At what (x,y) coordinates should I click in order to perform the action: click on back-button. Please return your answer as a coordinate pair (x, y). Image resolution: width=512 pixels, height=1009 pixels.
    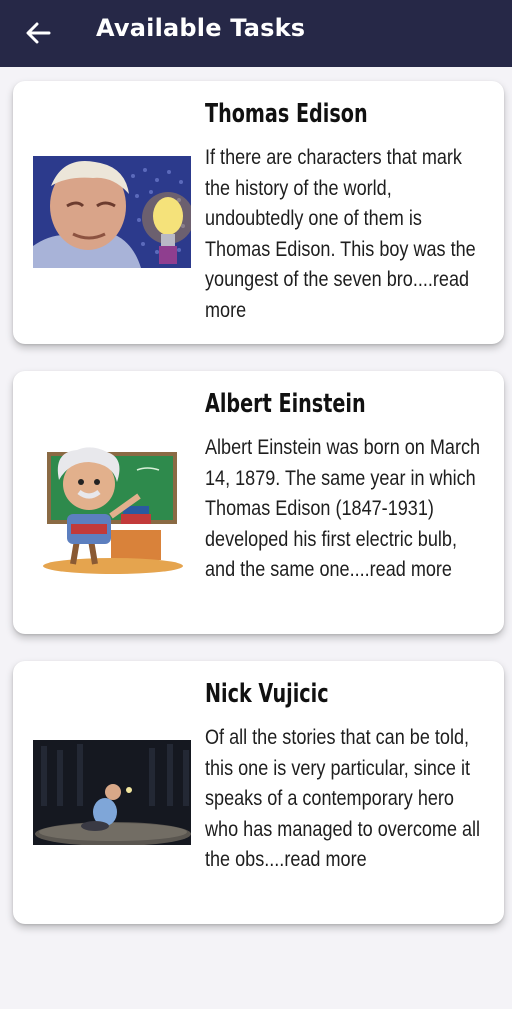
    Looking at the image, I should click on (38, 33).